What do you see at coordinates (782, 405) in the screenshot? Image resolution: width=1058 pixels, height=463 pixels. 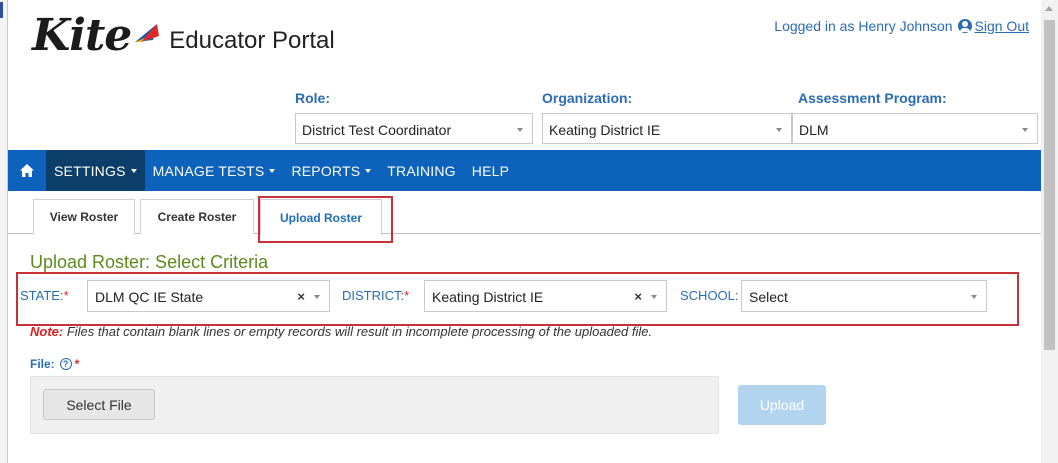 I see `upload-button: Upload` at bounding box center [782, 405].